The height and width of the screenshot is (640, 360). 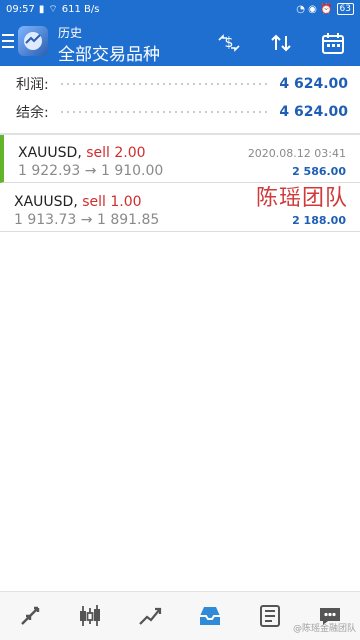 What do you see at coordinates (324, 629) in the screenshot?
I see `bottom-watermark: @陈瑶金融团队` at bounding box center [324, 629].